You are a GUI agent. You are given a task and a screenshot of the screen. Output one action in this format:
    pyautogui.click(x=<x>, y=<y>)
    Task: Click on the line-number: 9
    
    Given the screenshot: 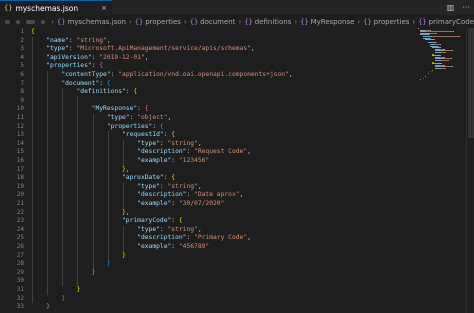 What is the action you would take?
    pyautogui.click(x=22, y=100)
    